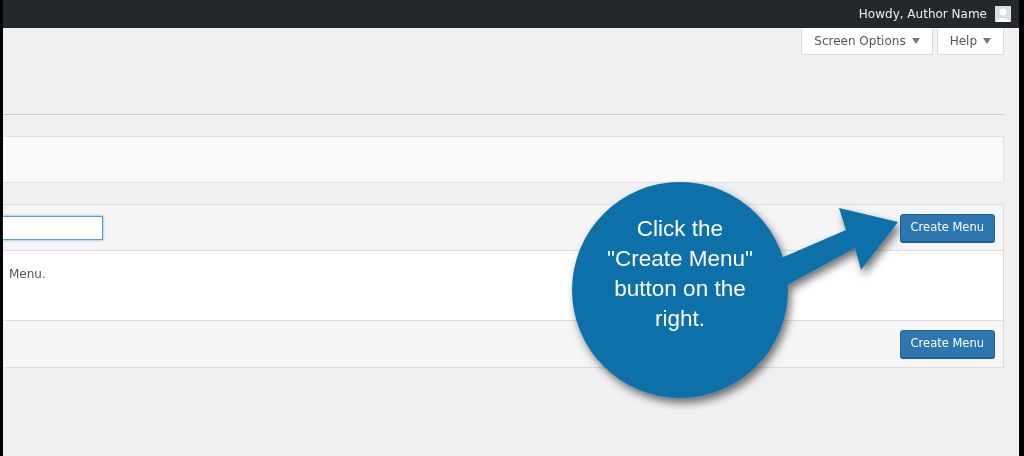 The height and width of the screenshot is (456, 1024). What do you see at coordinates (922, 14) in the screenshot?
I see `greeting-text: Howdy, Author Name` at bounding box center [922, 14].